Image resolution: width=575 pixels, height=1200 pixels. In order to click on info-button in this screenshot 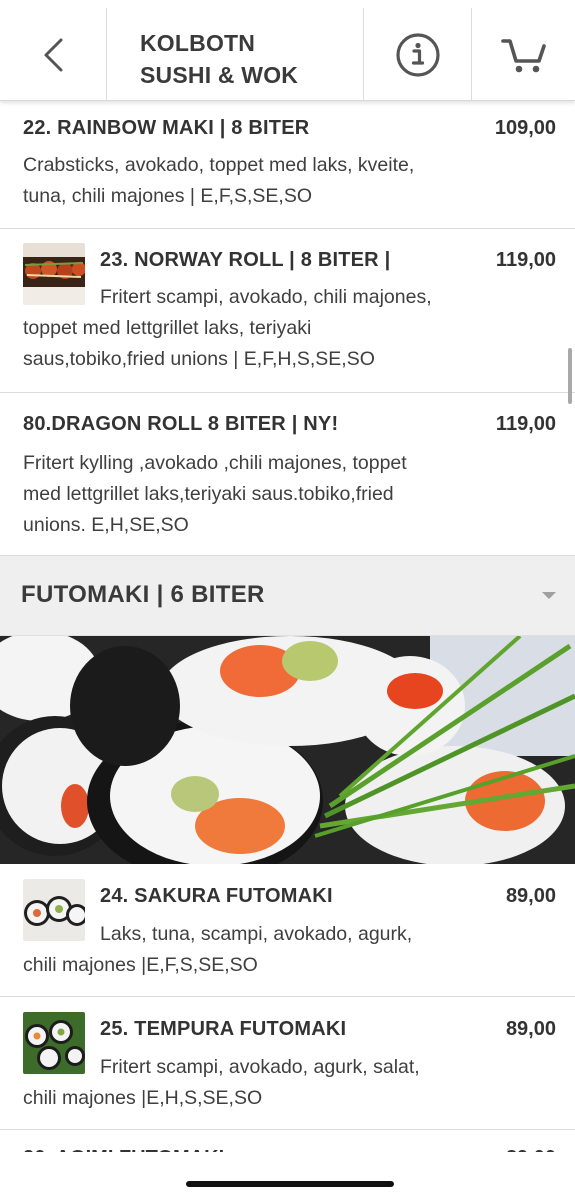, I will do `click(418, 54)`.